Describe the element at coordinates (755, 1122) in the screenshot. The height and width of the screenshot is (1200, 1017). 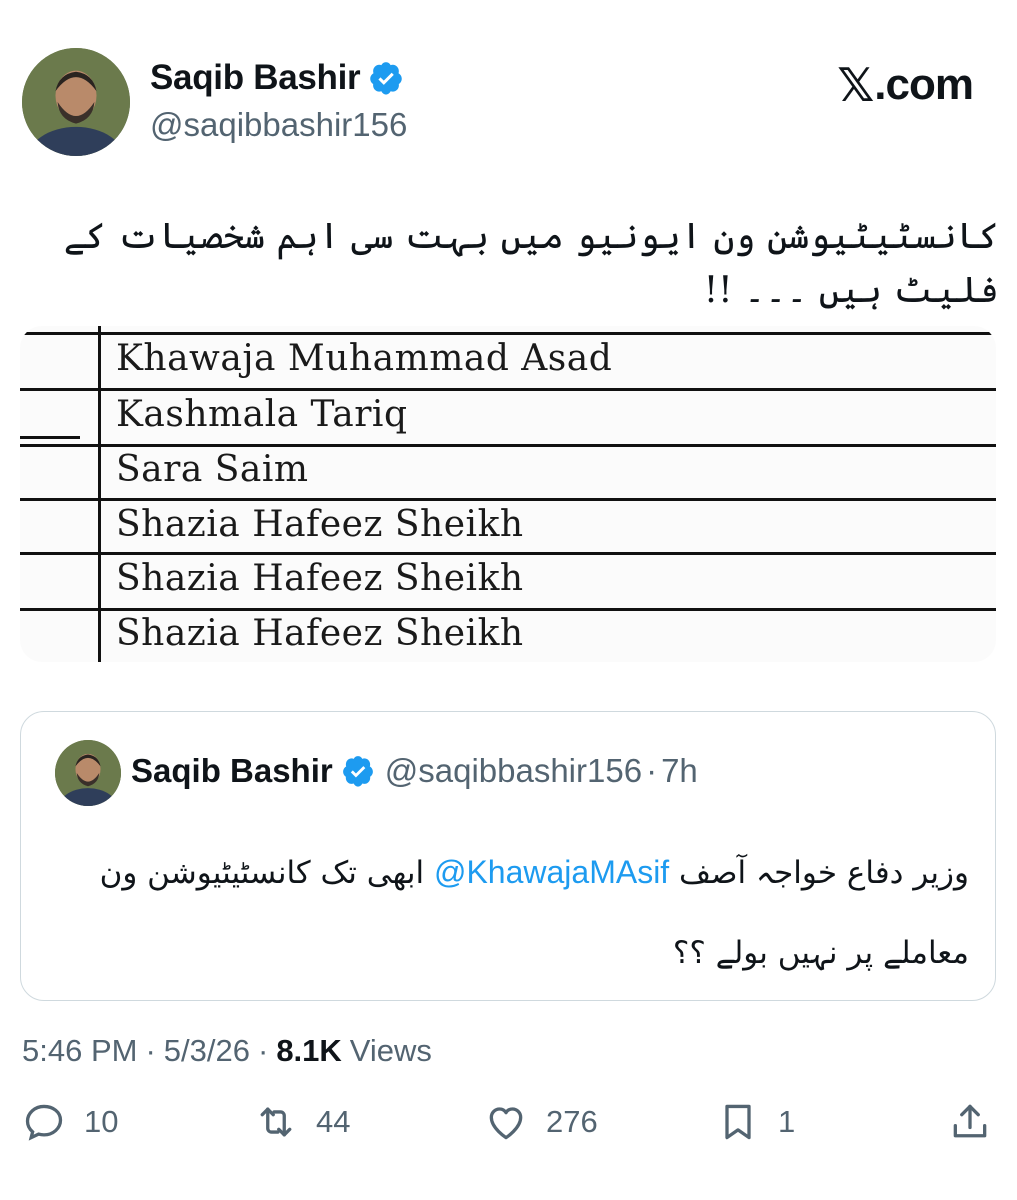
I see `bookmark-button: 1` at that location.